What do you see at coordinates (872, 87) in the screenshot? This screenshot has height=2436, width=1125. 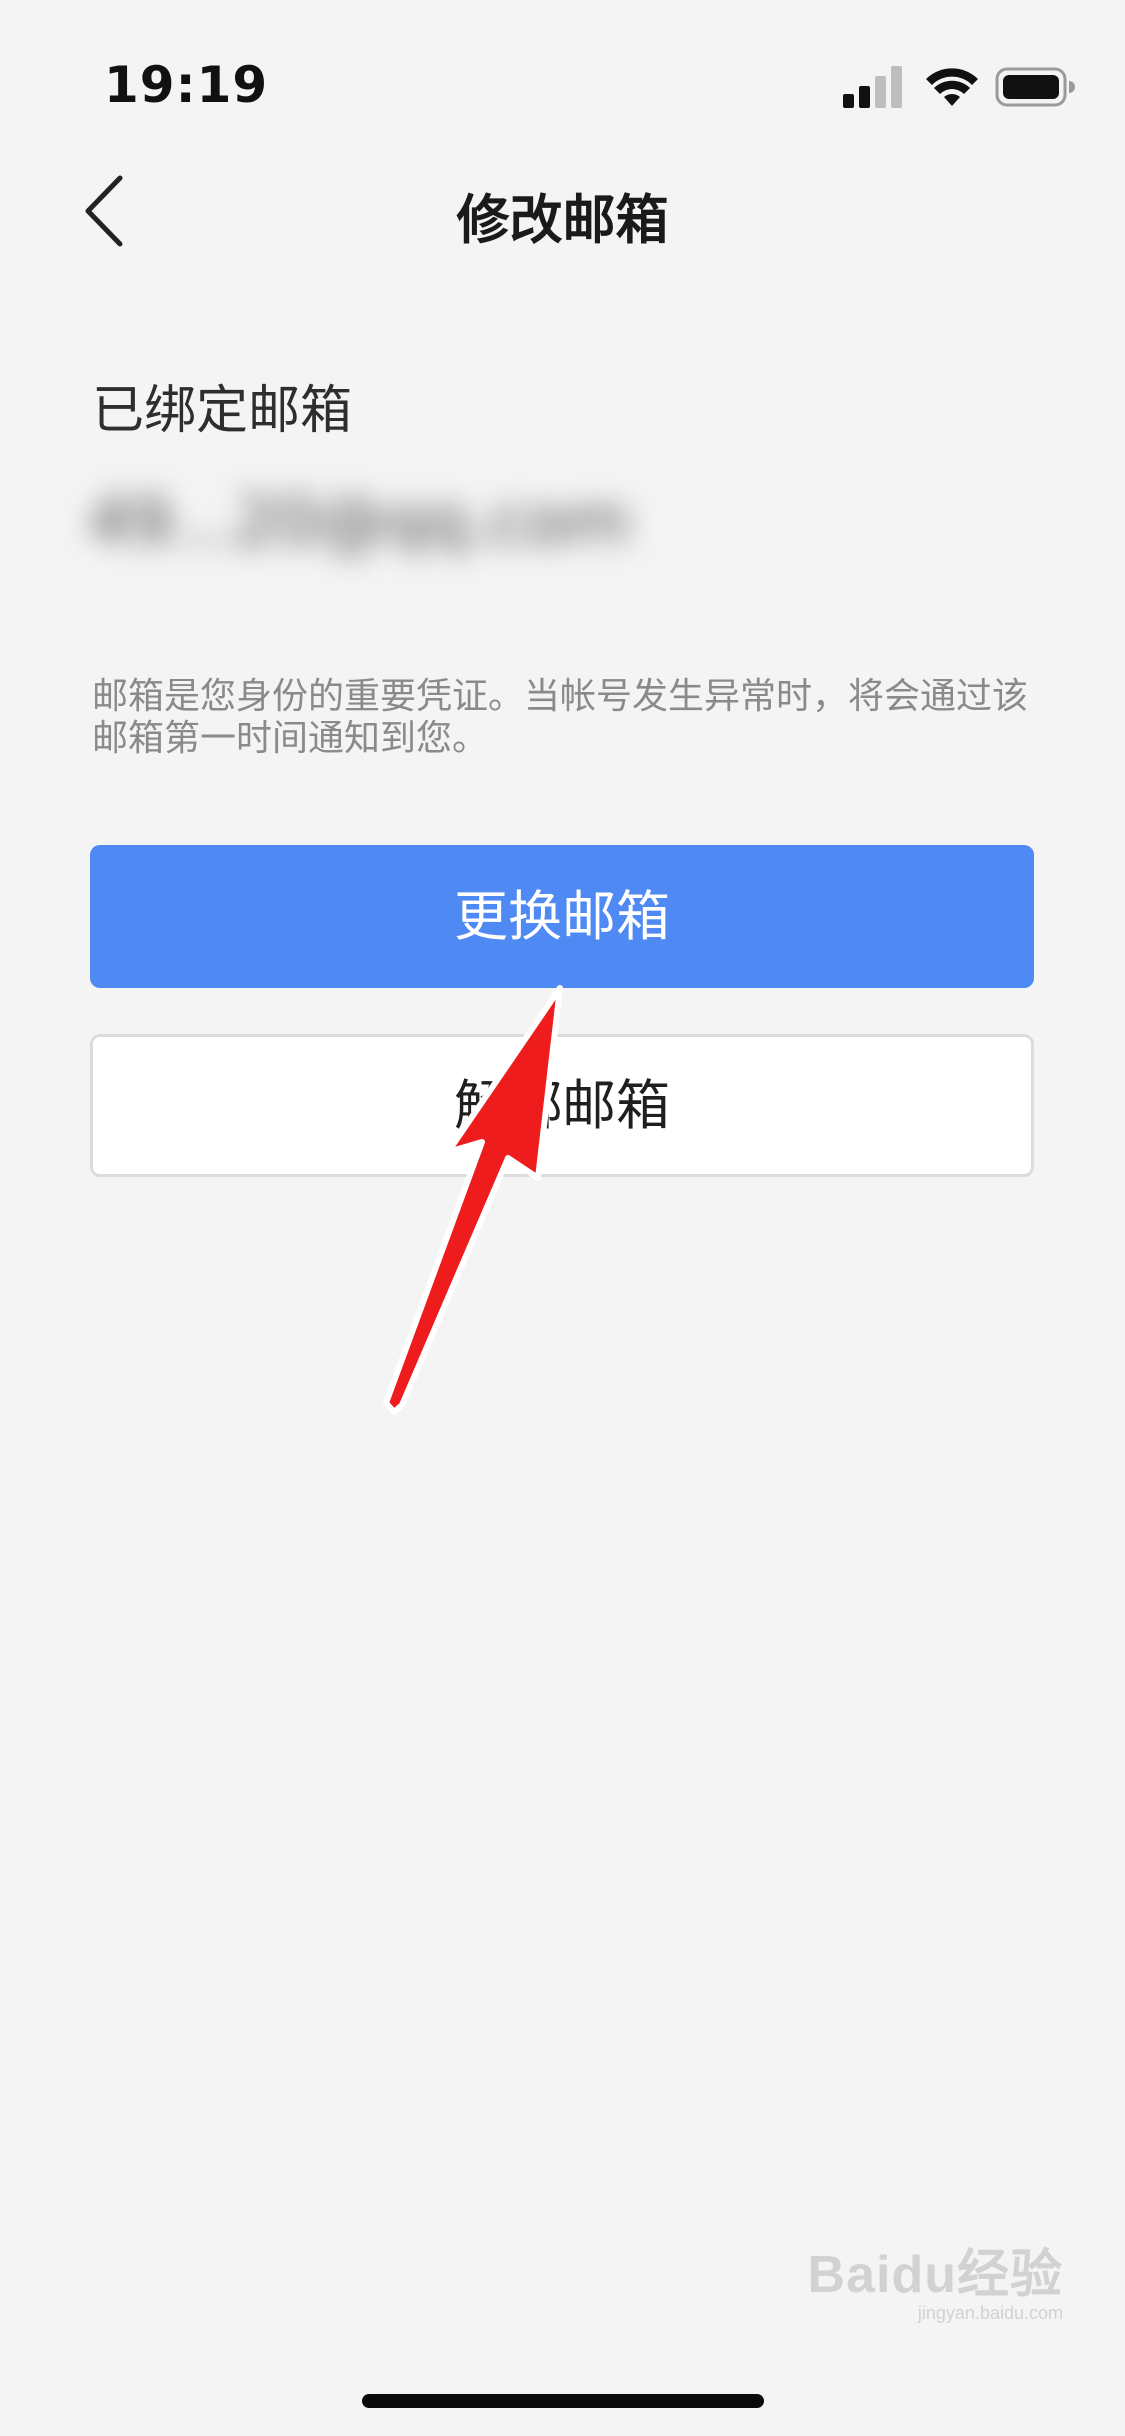 I see `cellular-signal-icon` at bounding box center [872, 87].